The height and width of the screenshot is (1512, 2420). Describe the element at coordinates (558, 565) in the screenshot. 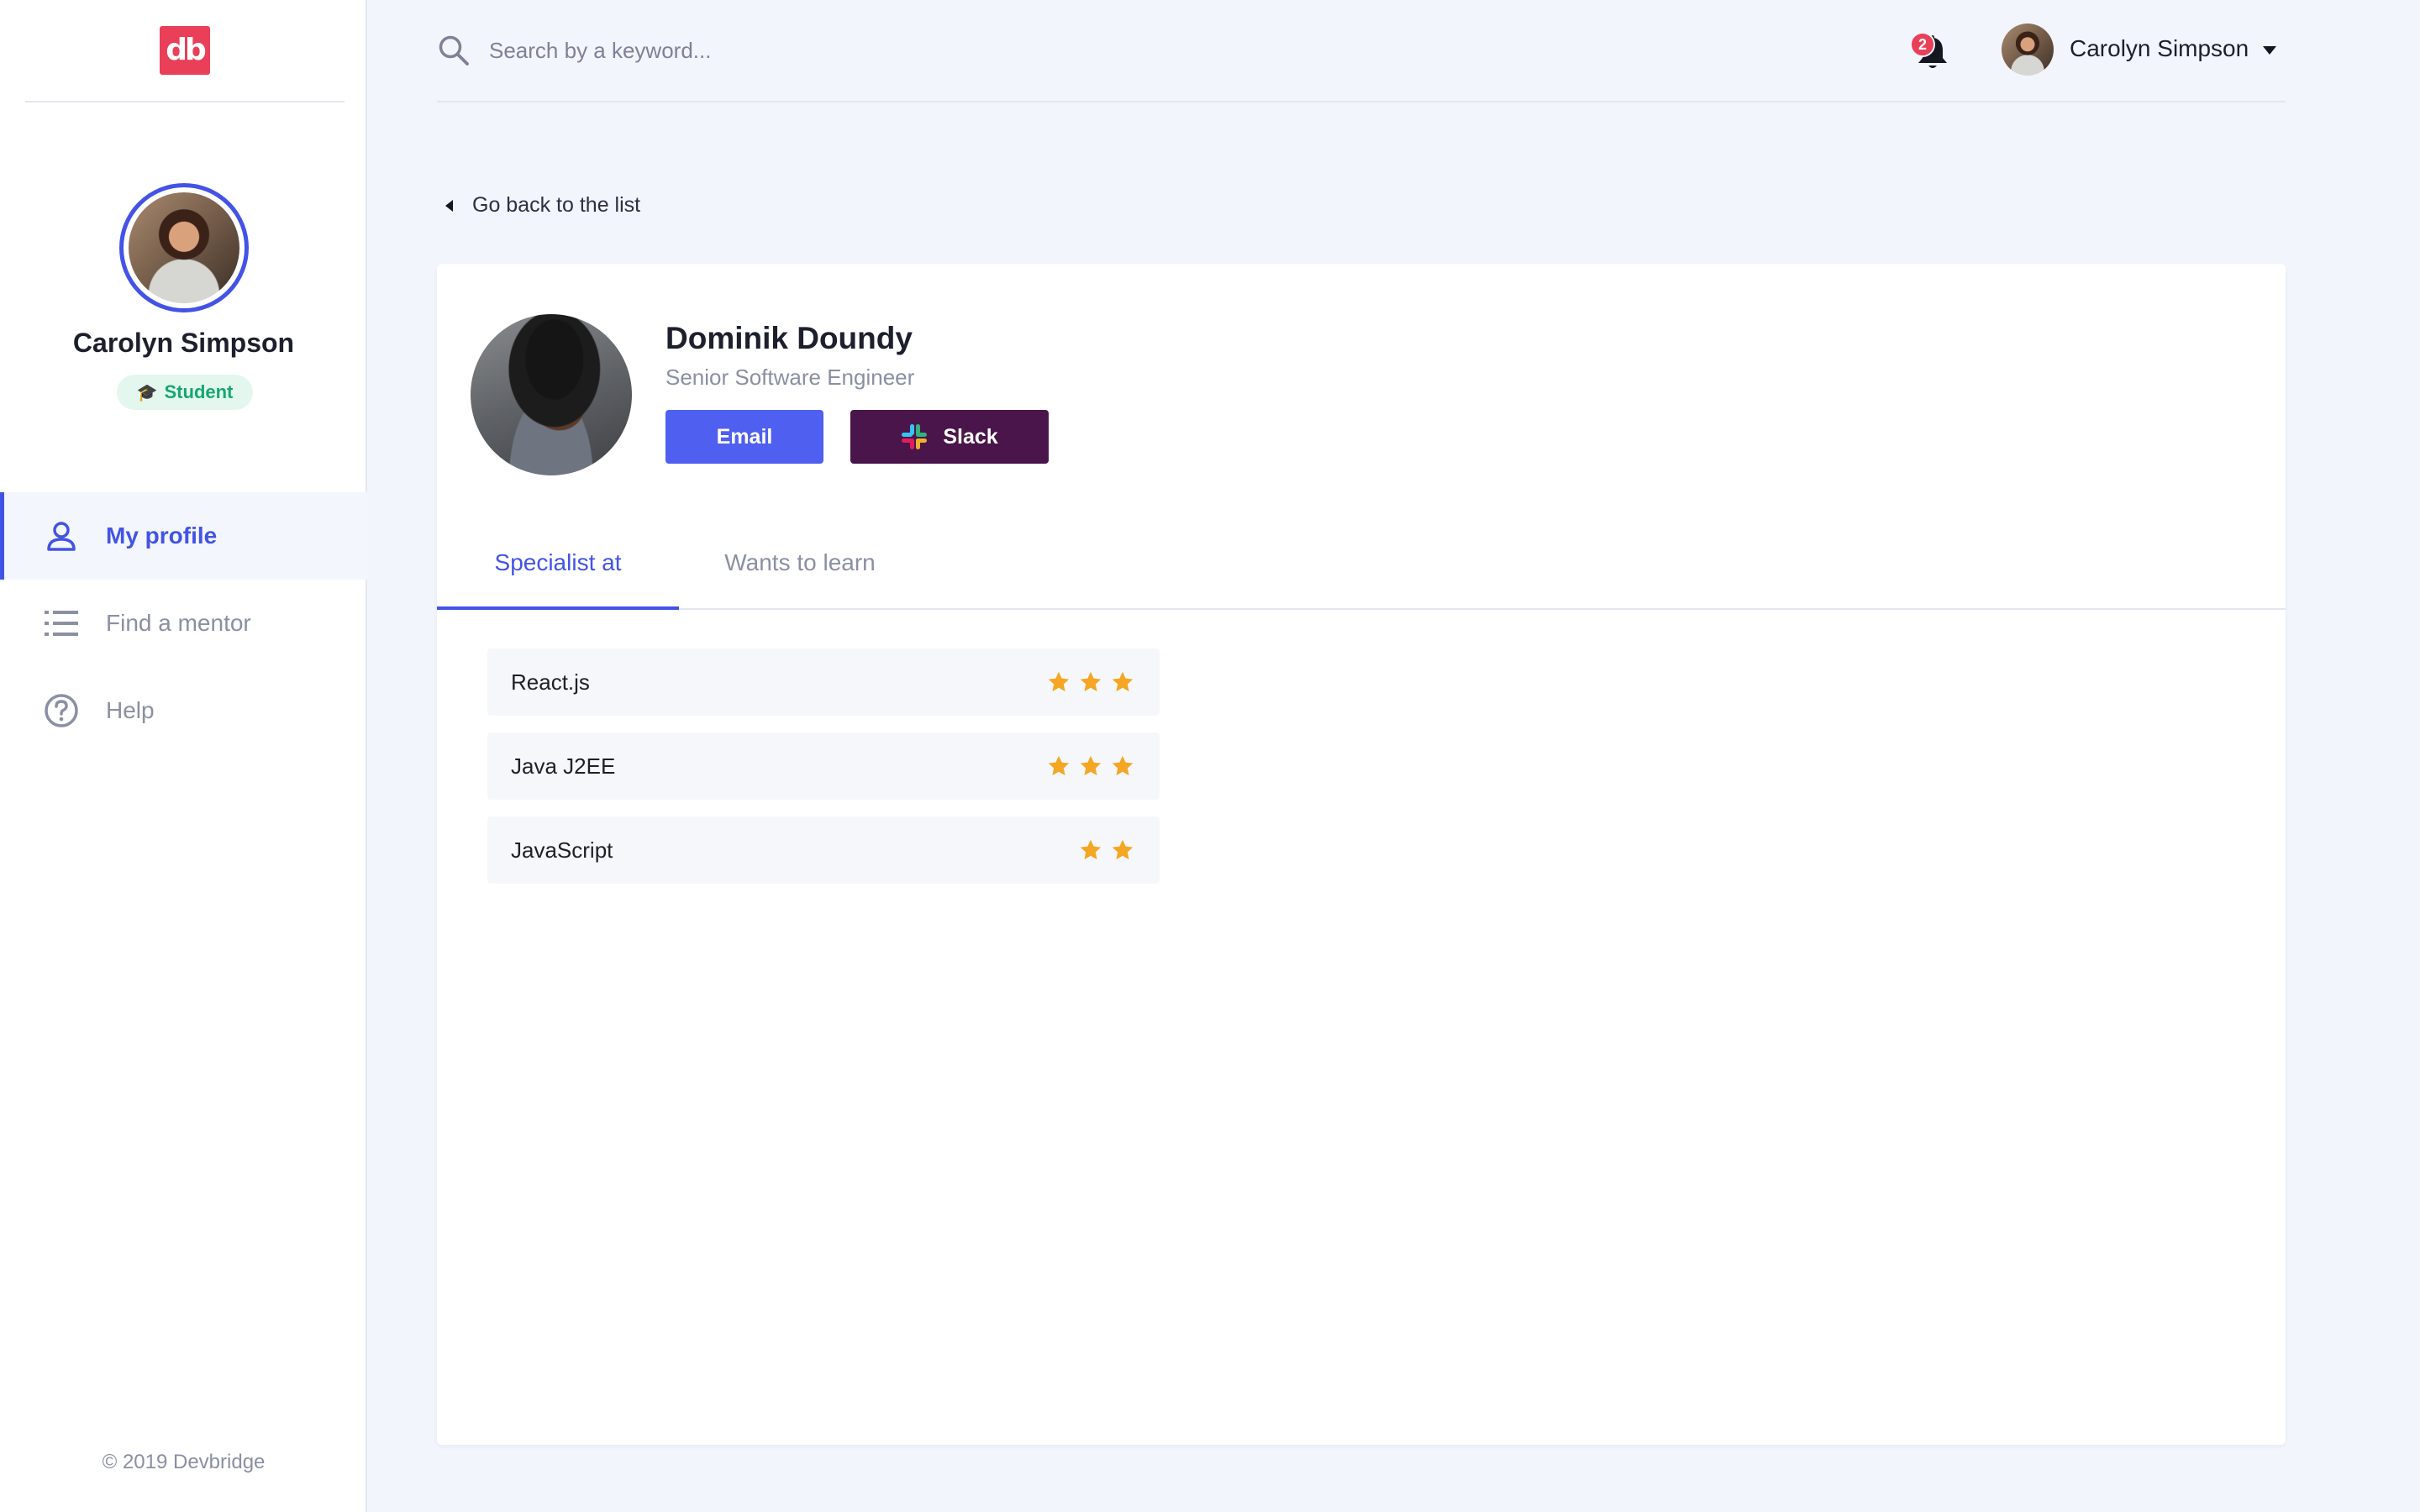

I see `tab-specialist-at: Specialist at` at that location.